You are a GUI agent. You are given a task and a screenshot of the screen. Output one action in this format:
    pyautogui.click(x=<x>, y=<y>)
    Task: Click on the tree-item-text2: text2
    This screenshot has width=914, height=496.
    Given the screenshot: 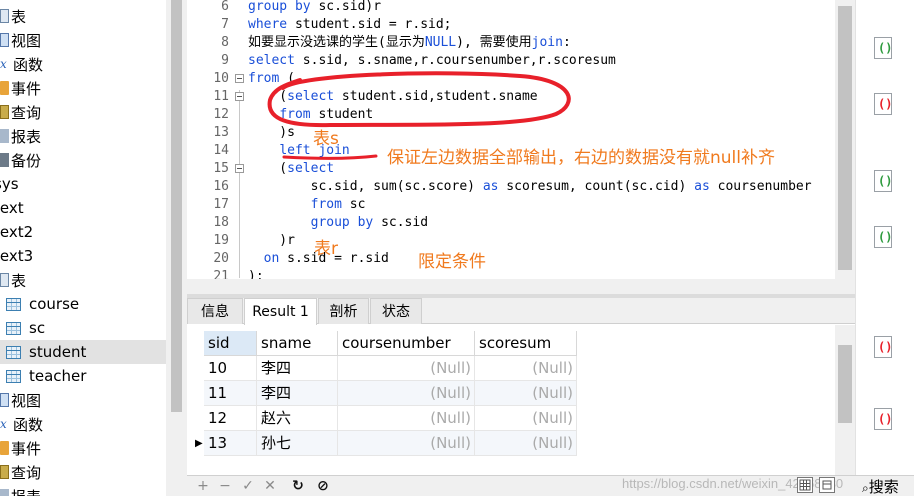 What is the action you would take?
    pyautogui.click(x=80, y=232)
    